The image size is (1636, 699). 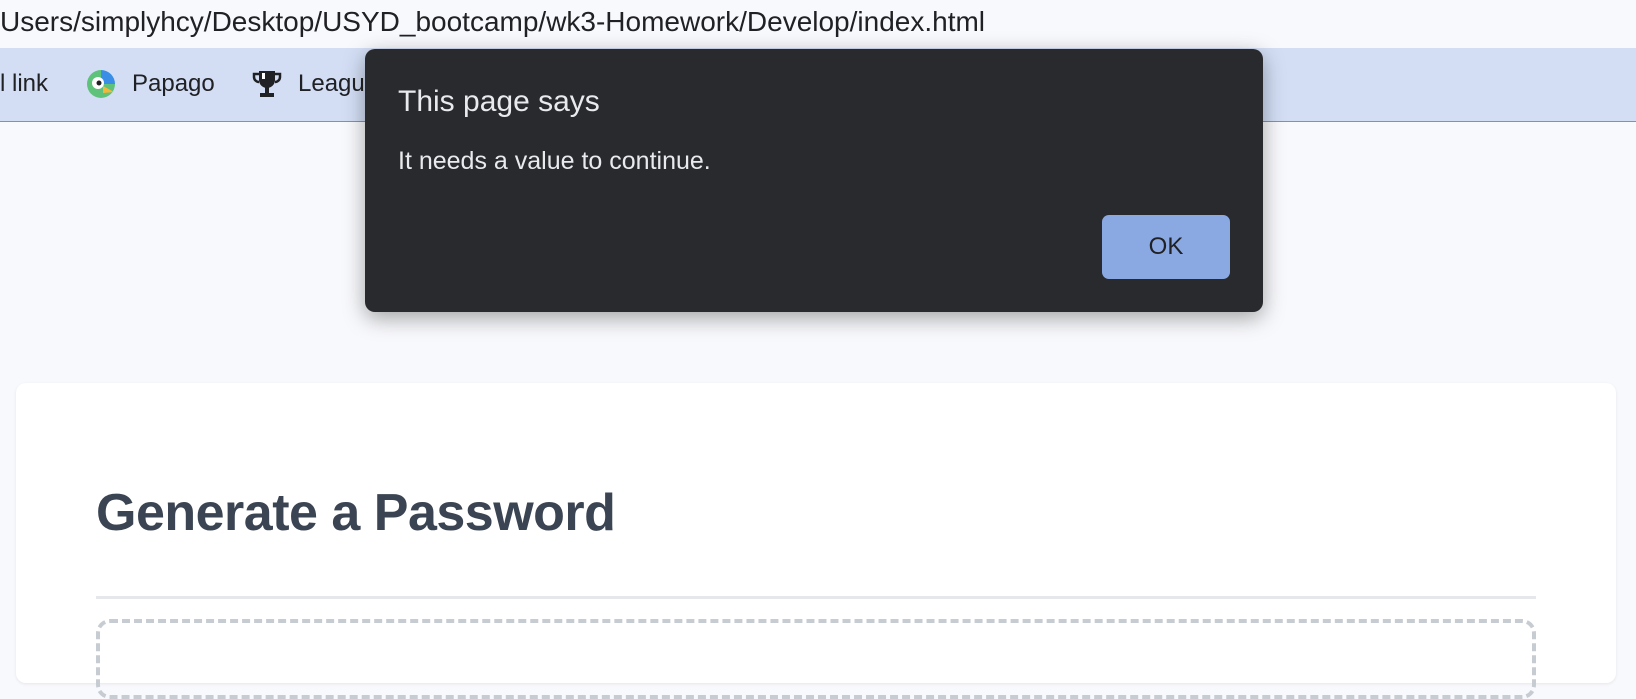 I want to click on bookmark-league: Leagu, so click(x=307, y=84).